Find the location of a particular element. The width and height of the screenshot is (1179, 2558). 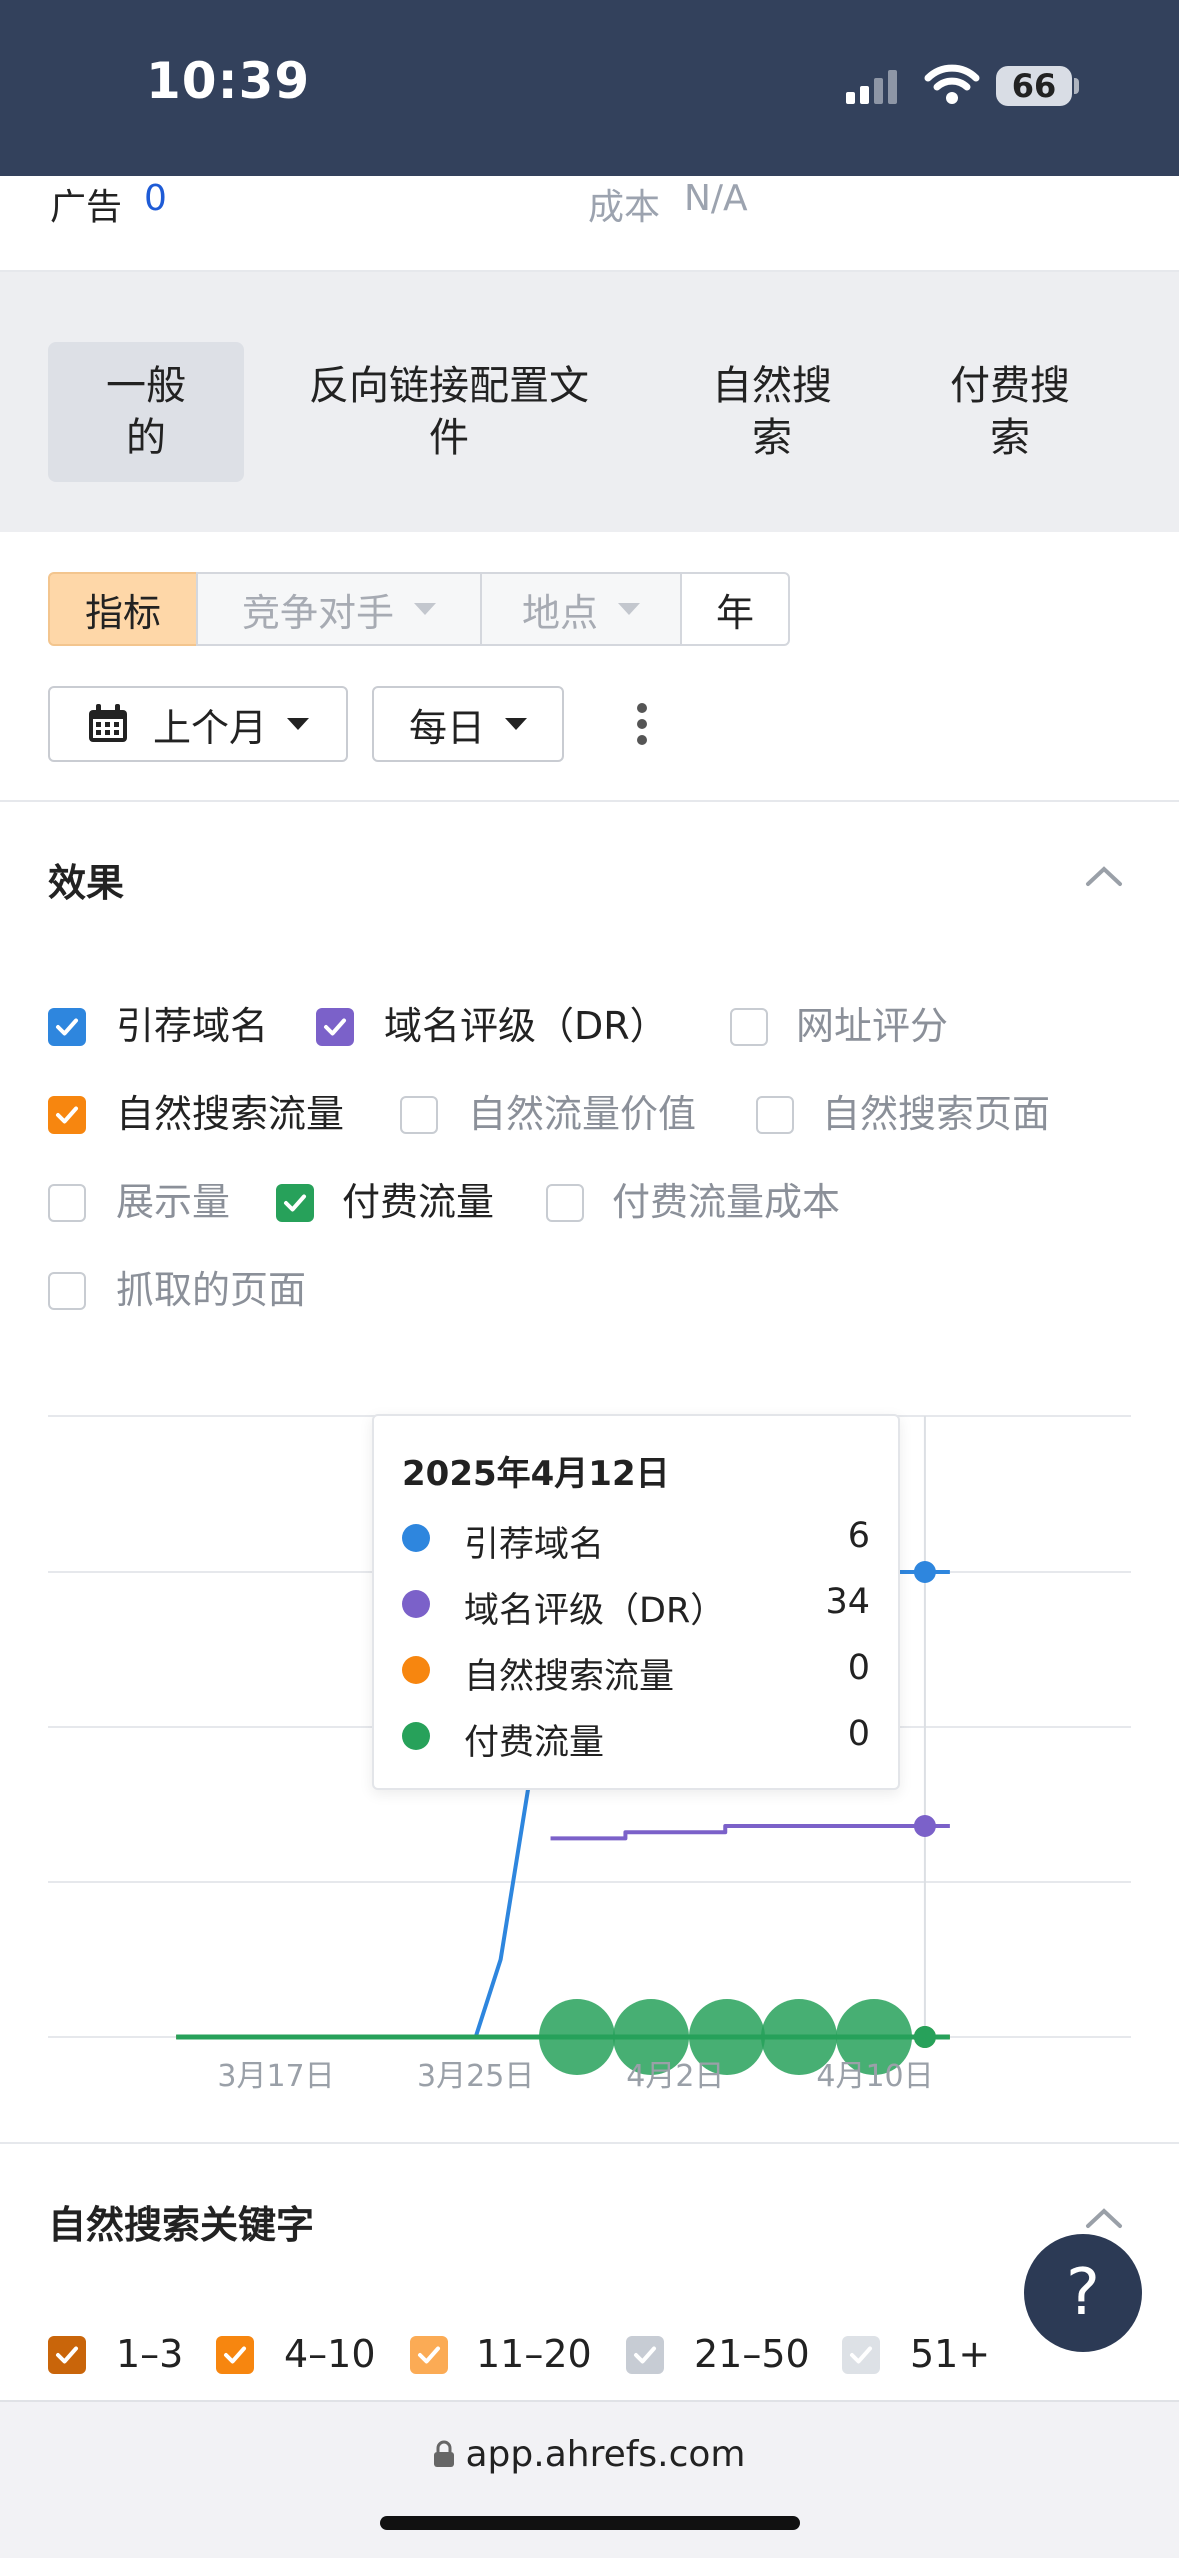

granularity-dropdown: 每日 is located at coordinates (468, 724).